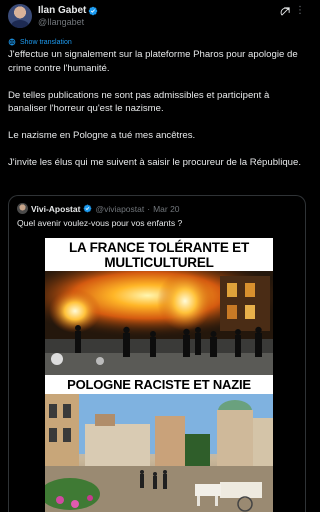  I want to click on show-translation-link: Show translation, so click(40, 42).